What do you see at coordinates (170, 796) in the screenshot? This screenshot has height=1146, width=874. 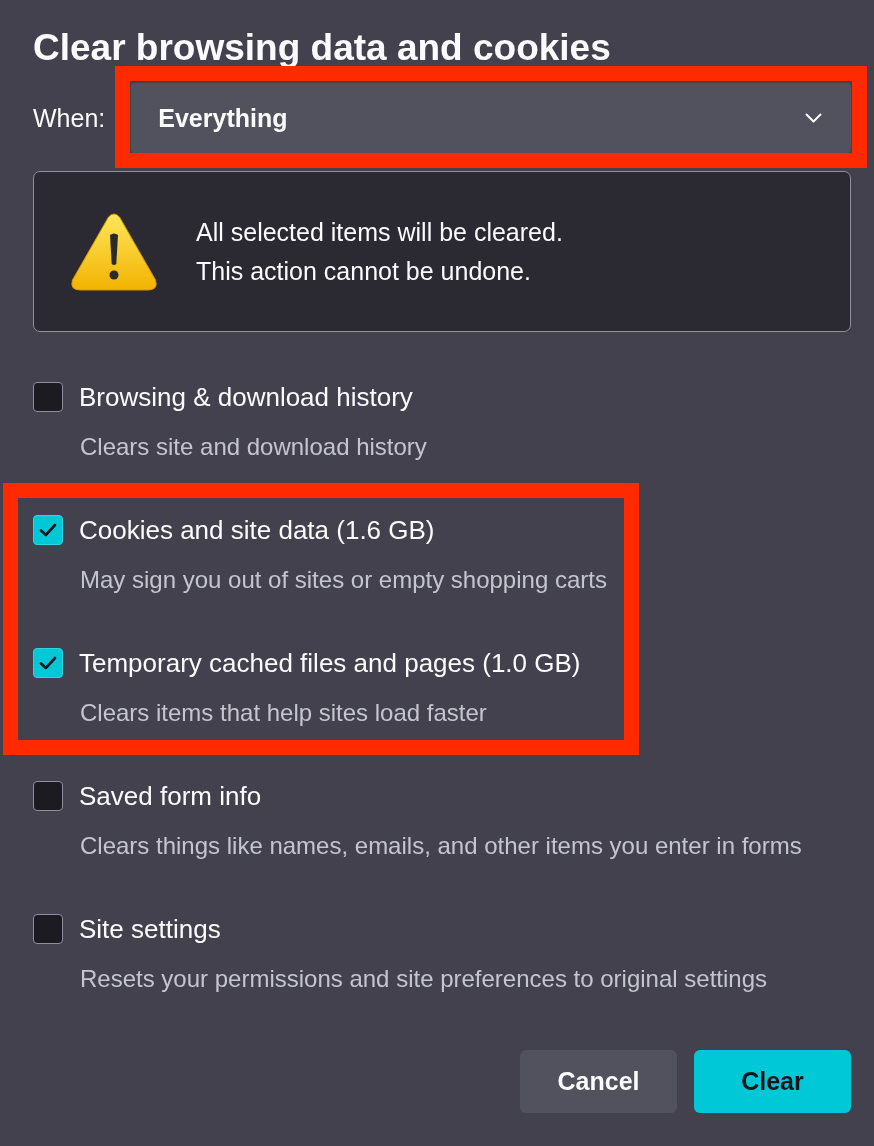 I see `option-label: Saved form info` at bounding box center [170, 796].